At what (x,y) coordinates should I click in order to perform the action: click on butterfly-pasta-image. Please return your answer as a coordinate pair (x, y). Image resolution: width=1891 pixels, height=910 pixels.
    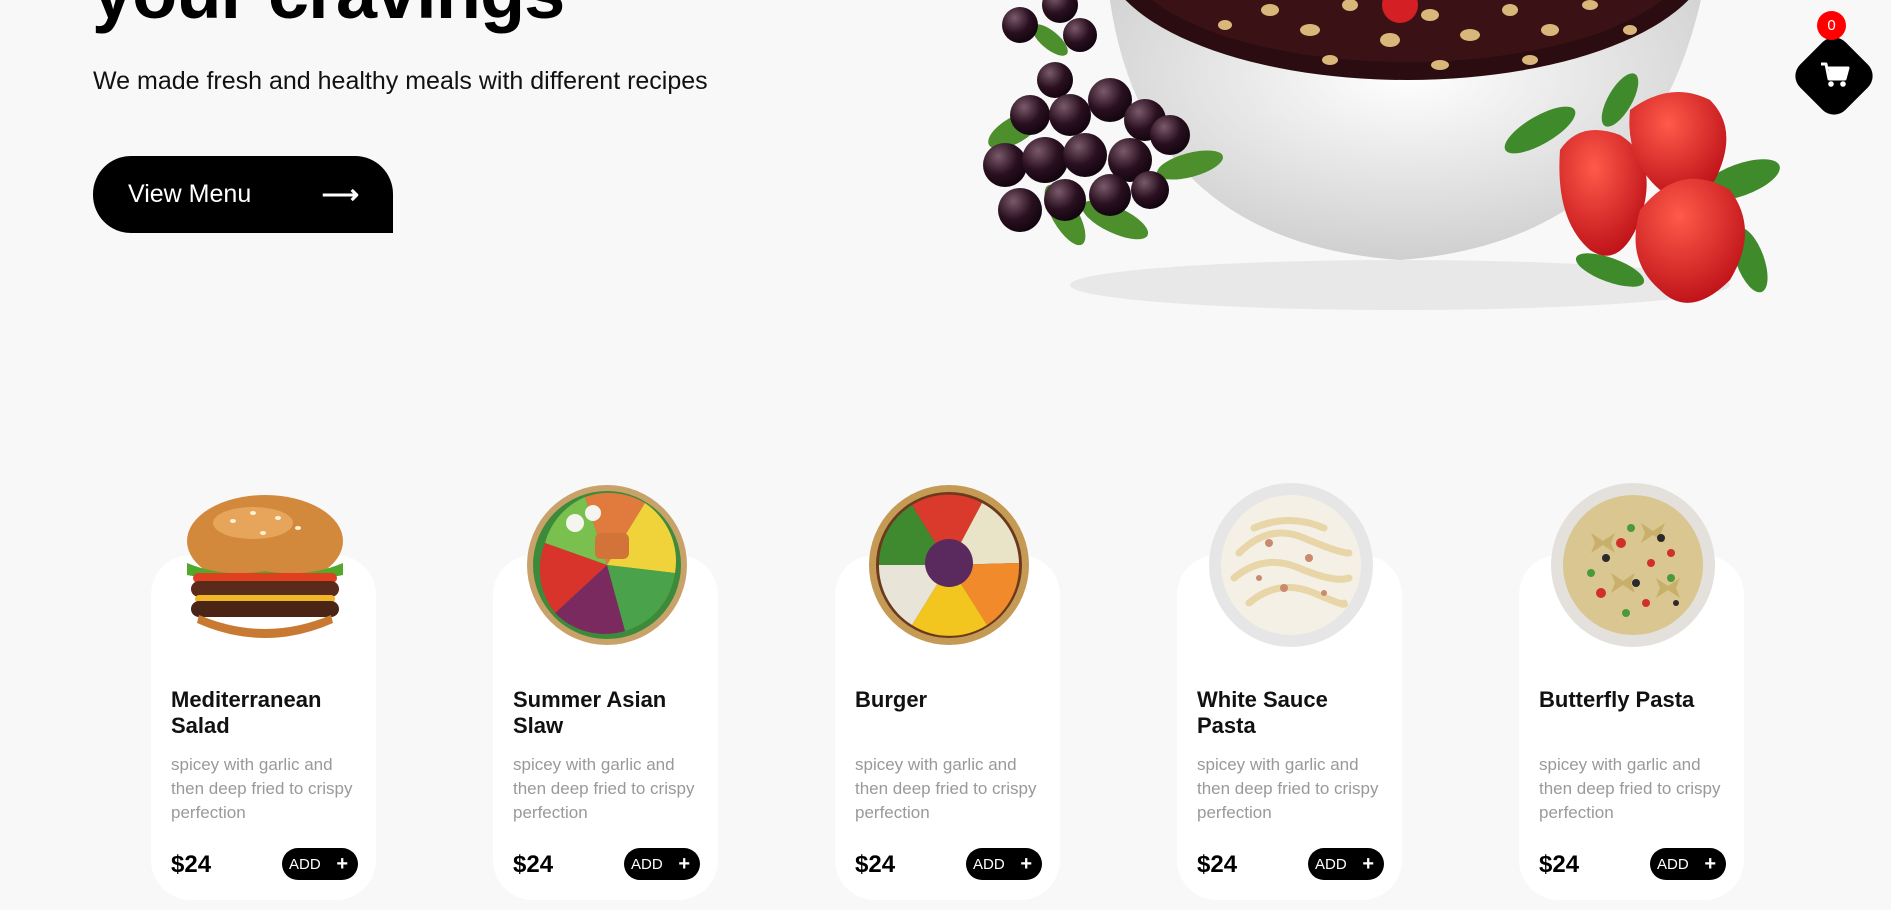
    Looking at the image, I should click on (1633, 565).